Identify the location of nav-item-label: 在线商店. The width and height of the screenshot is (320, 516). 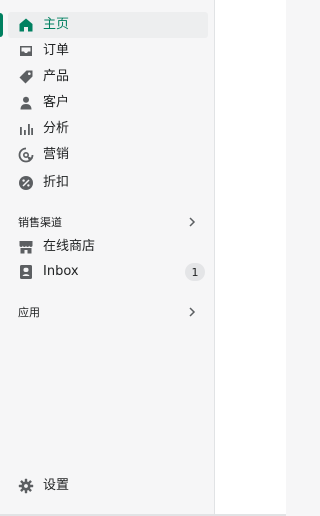
(69, 246).